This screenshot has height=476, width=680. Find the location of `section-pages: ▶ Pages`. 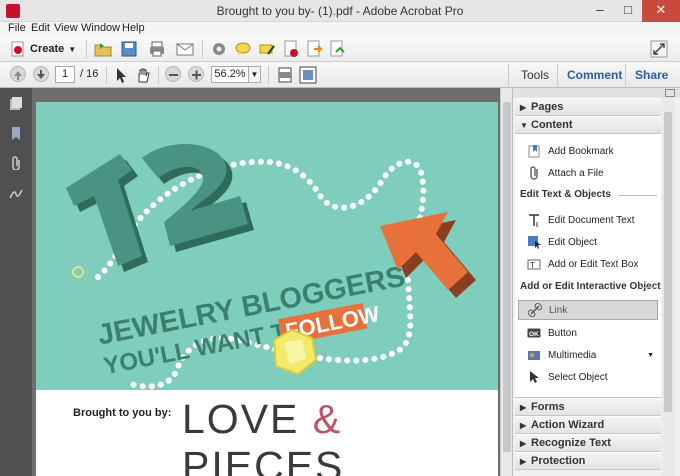

section-pages: ▶ Pages is located at coordinates (588, 107).